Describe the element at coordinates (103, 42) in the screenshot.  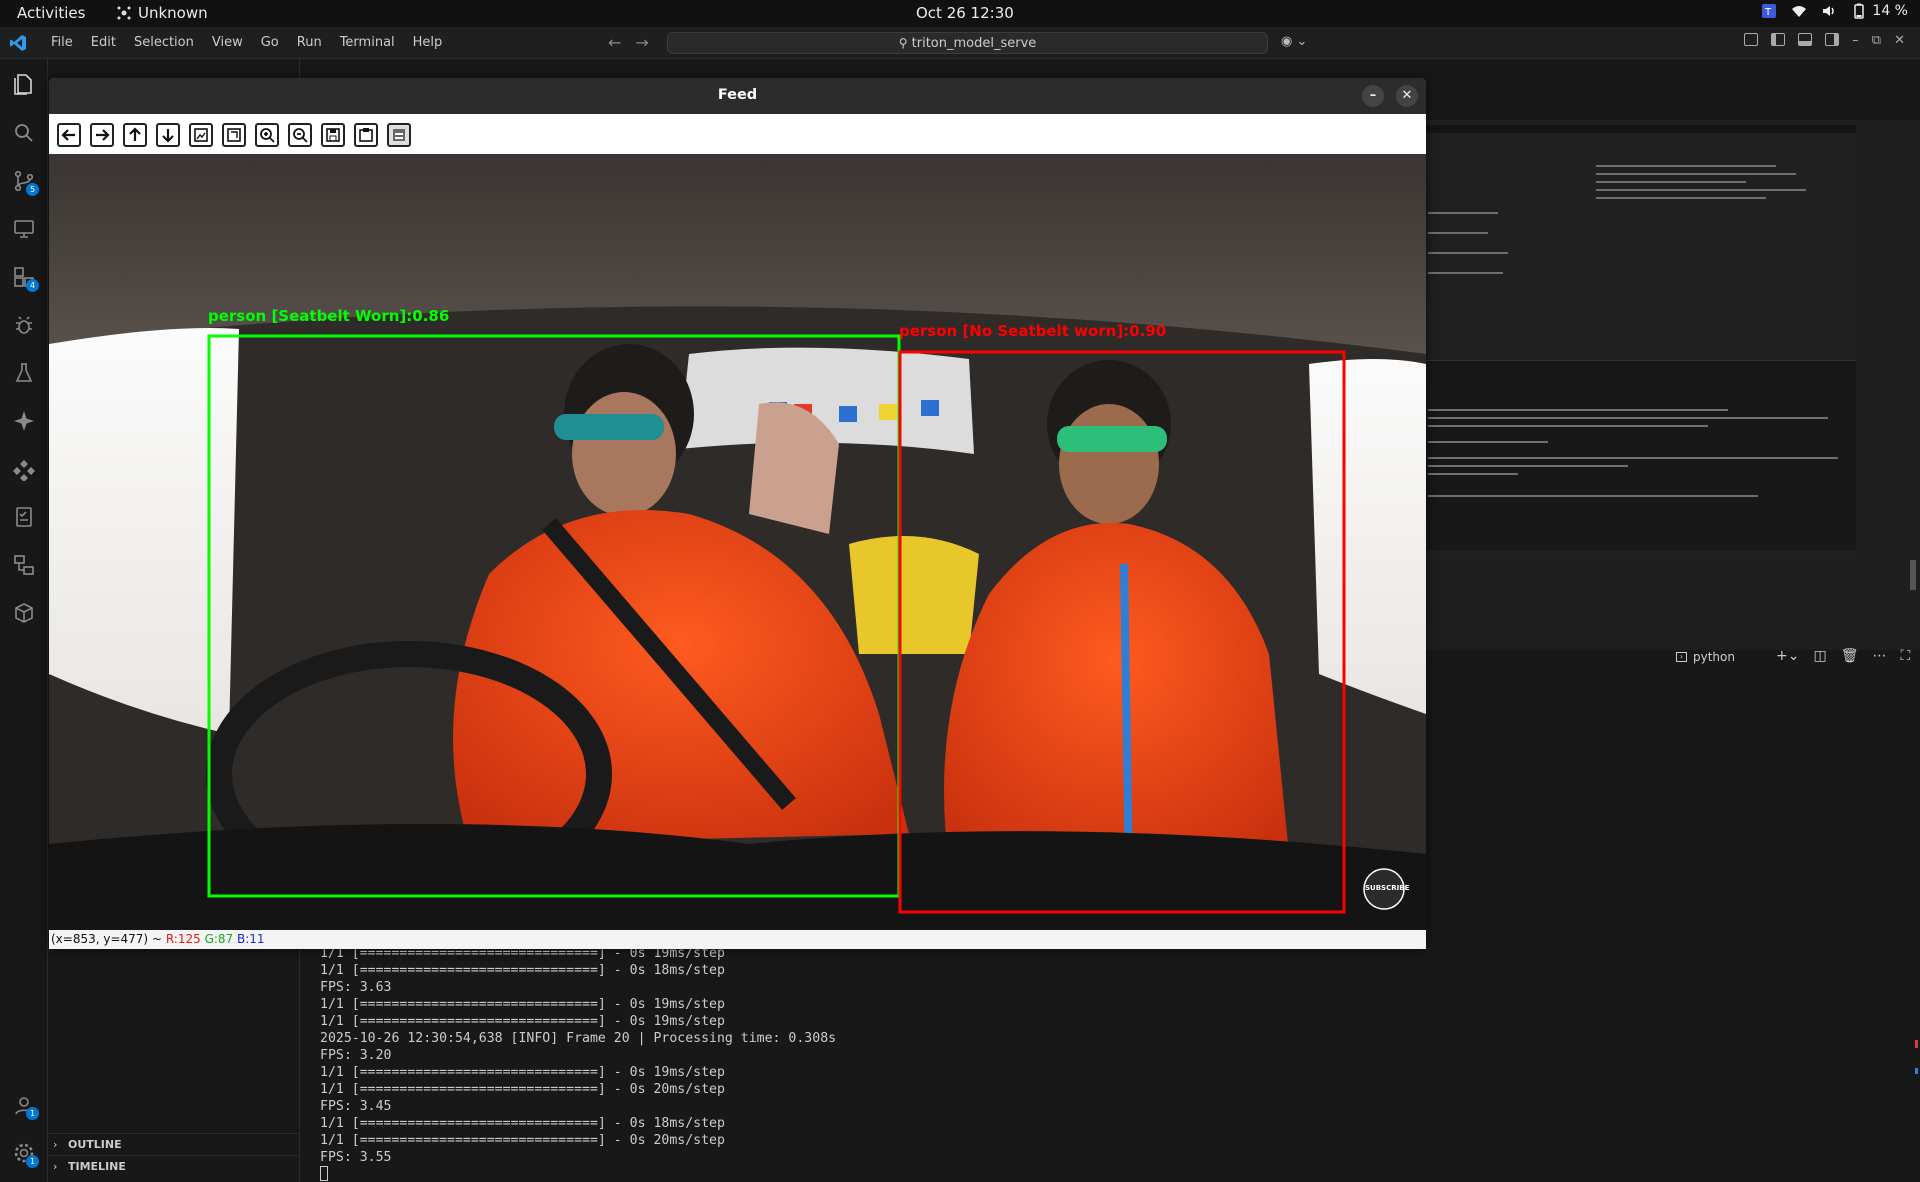
I see `menu-edit: Edit` at that location.